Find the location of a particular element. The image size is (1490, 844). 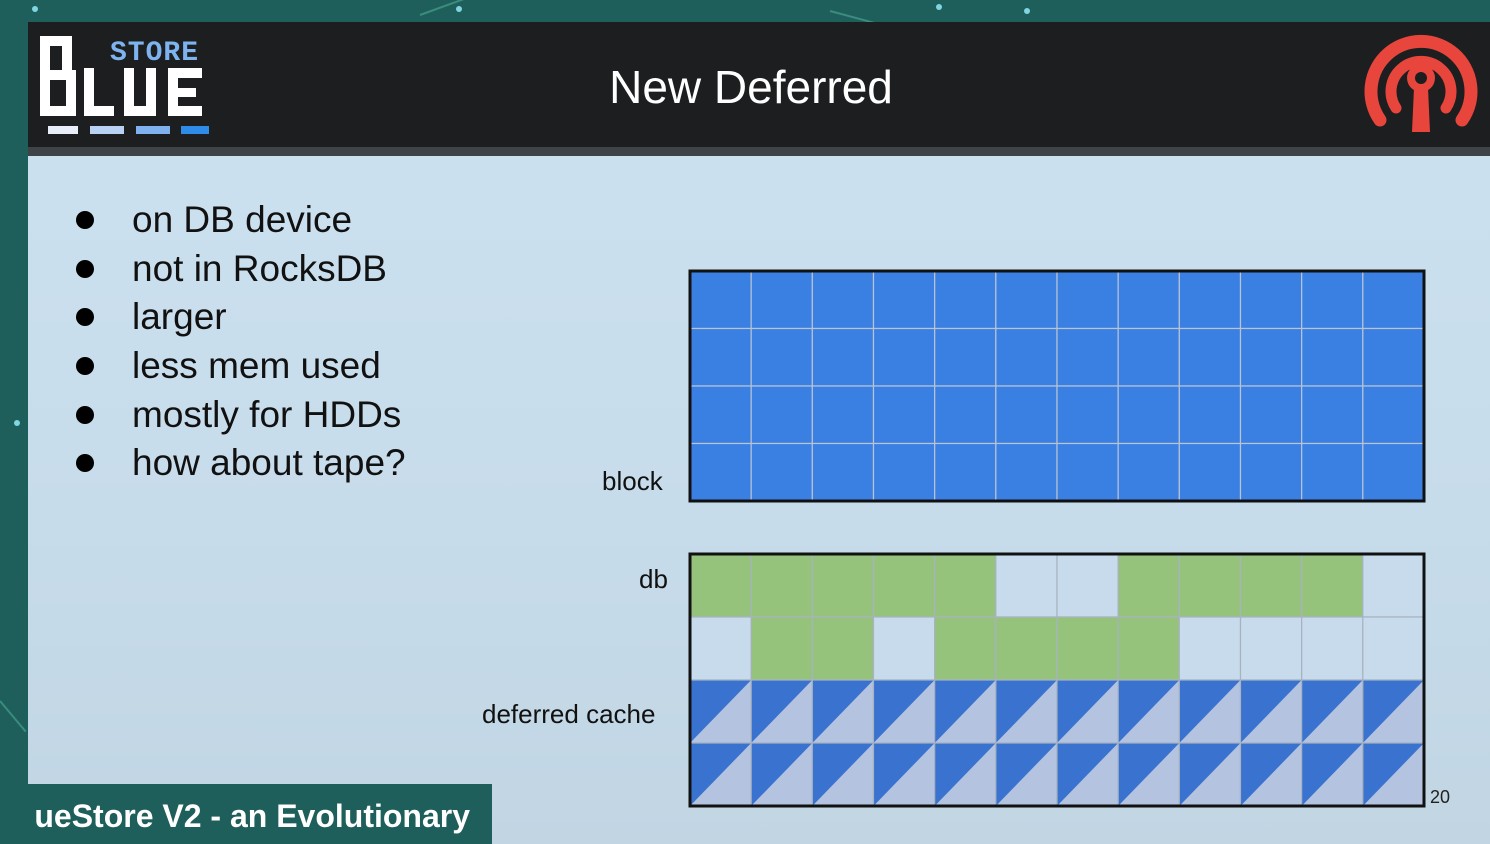

bullet-item: how about tape? is located at coordinates (239, 463).